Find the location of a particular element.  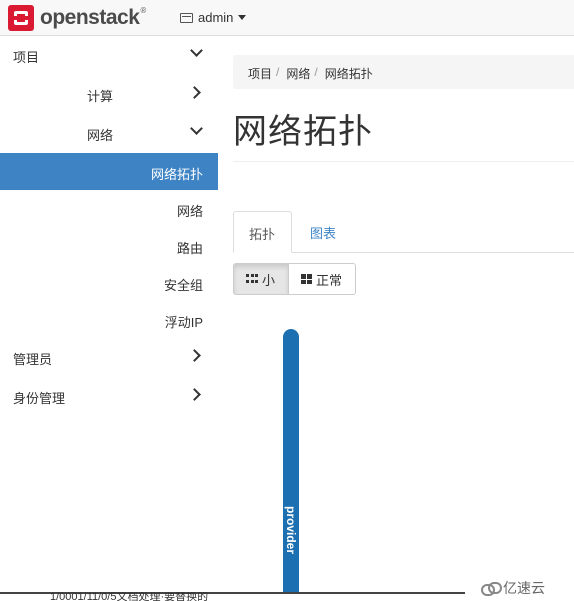

sidebar-item-label: 安全组 is located at coordinates (183, 285).